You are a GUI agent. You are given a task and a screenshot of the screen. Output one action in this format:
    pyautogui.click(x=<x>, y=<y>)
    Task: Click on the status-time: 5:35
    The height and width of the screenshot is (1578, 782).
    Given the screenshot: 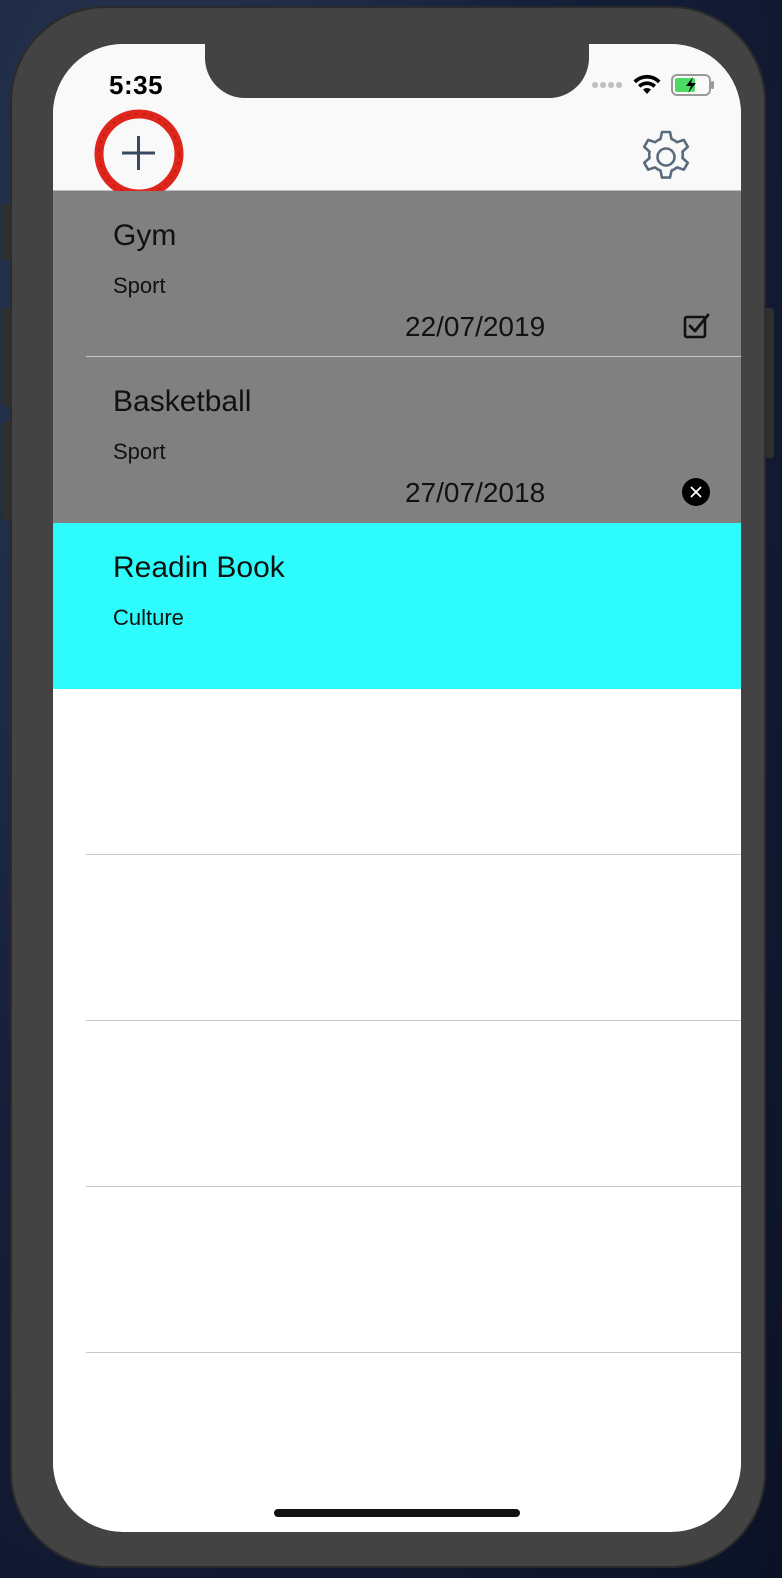 What is the action you would take?
    pyautogui.click(x=136, y=85)
    